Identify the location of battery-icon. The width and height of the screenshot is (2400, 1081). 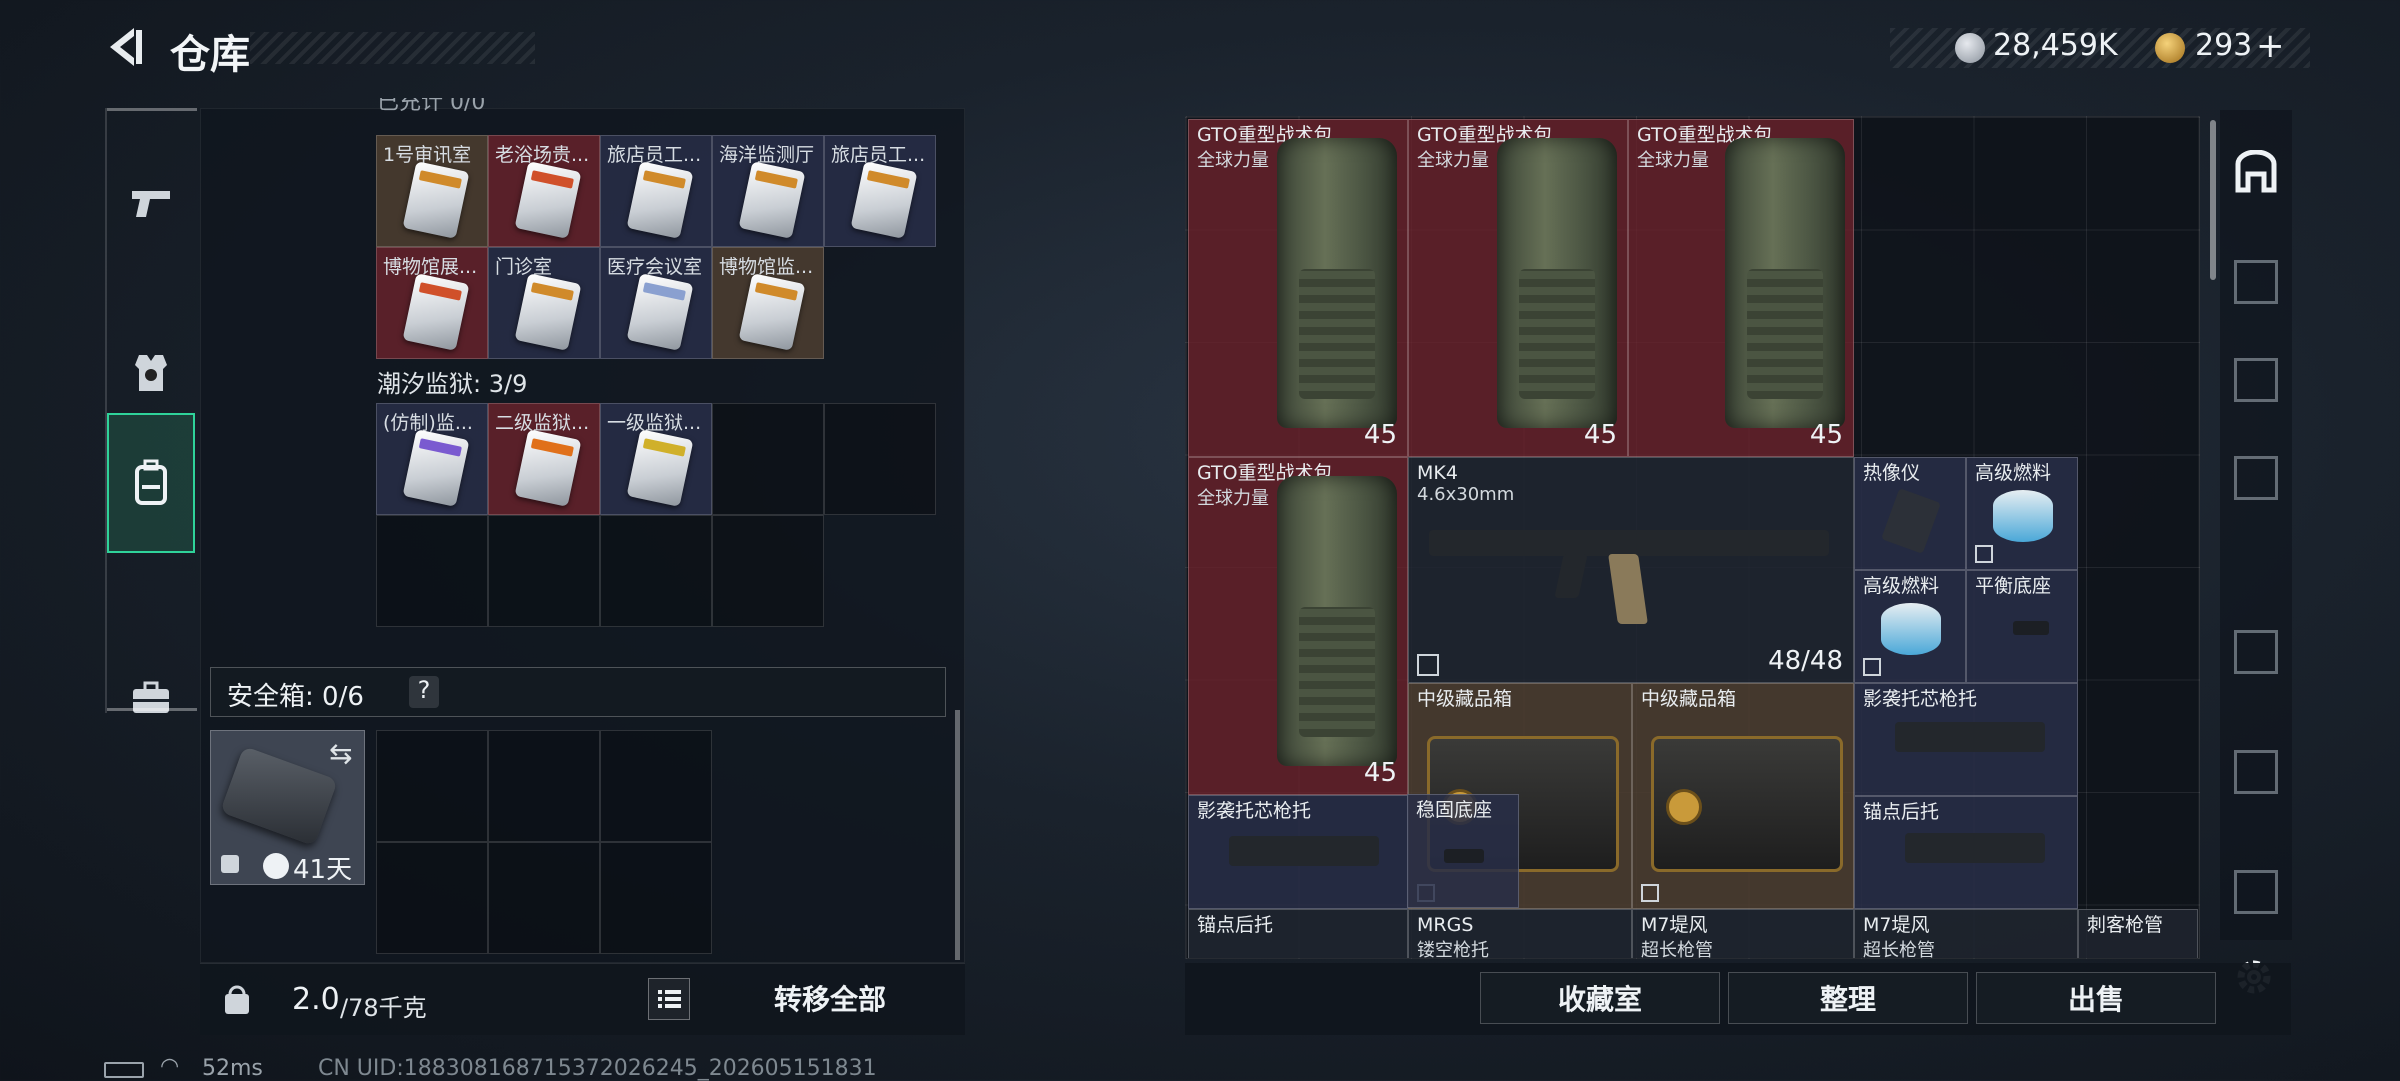
(124, 1070).